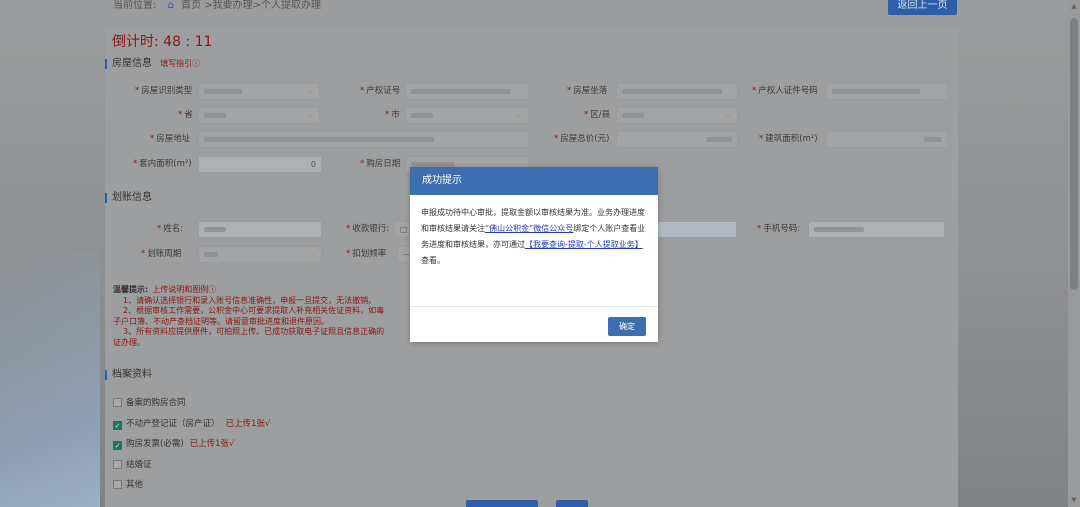 The height and width of the screenshot is (507, 1080). Describe the element at coordinates (170, 229) in the screenshot. I see `label-name: * 姓名:` at that location.